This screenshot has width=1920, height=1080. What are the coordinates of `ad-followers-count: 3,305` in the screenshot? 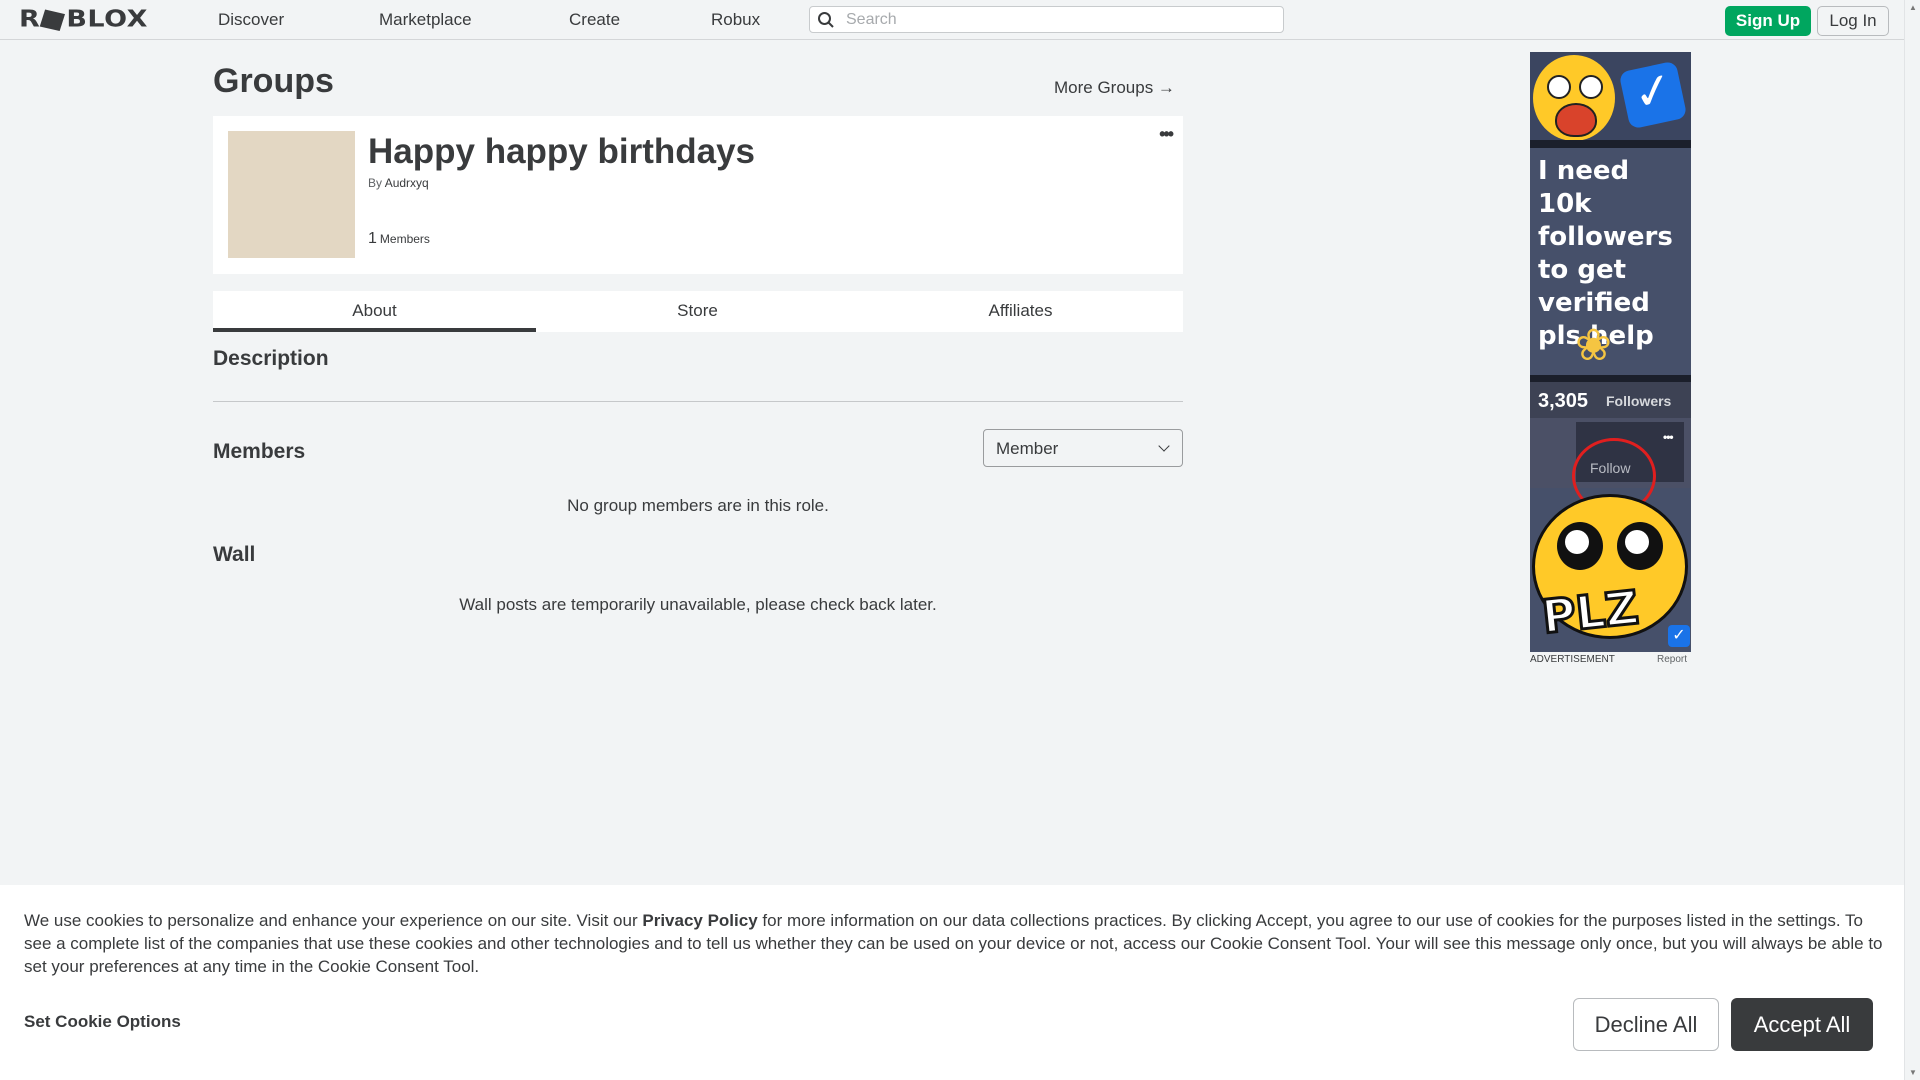 It's located at (1563, 401).